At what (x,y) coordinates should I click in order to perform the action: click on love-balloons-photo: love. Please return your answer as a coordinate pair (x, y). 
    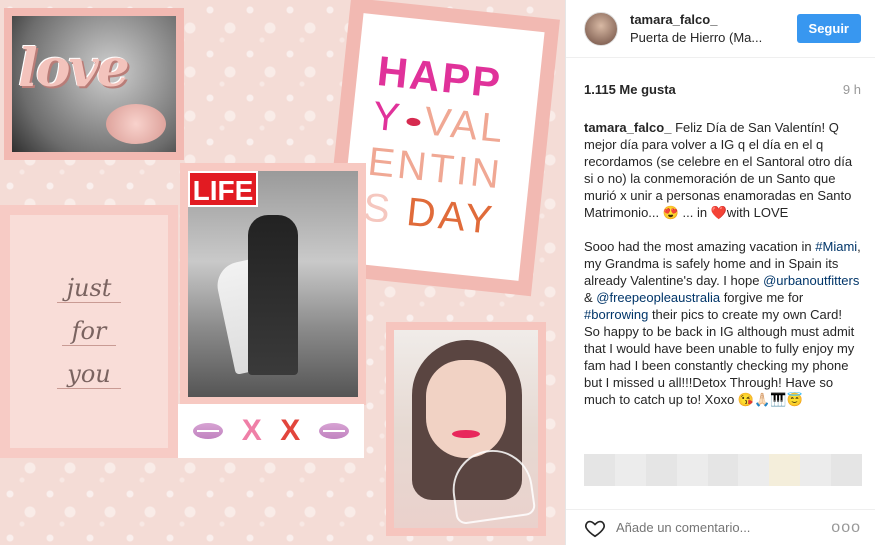
    Looking at the image, I should click on (94, 84).